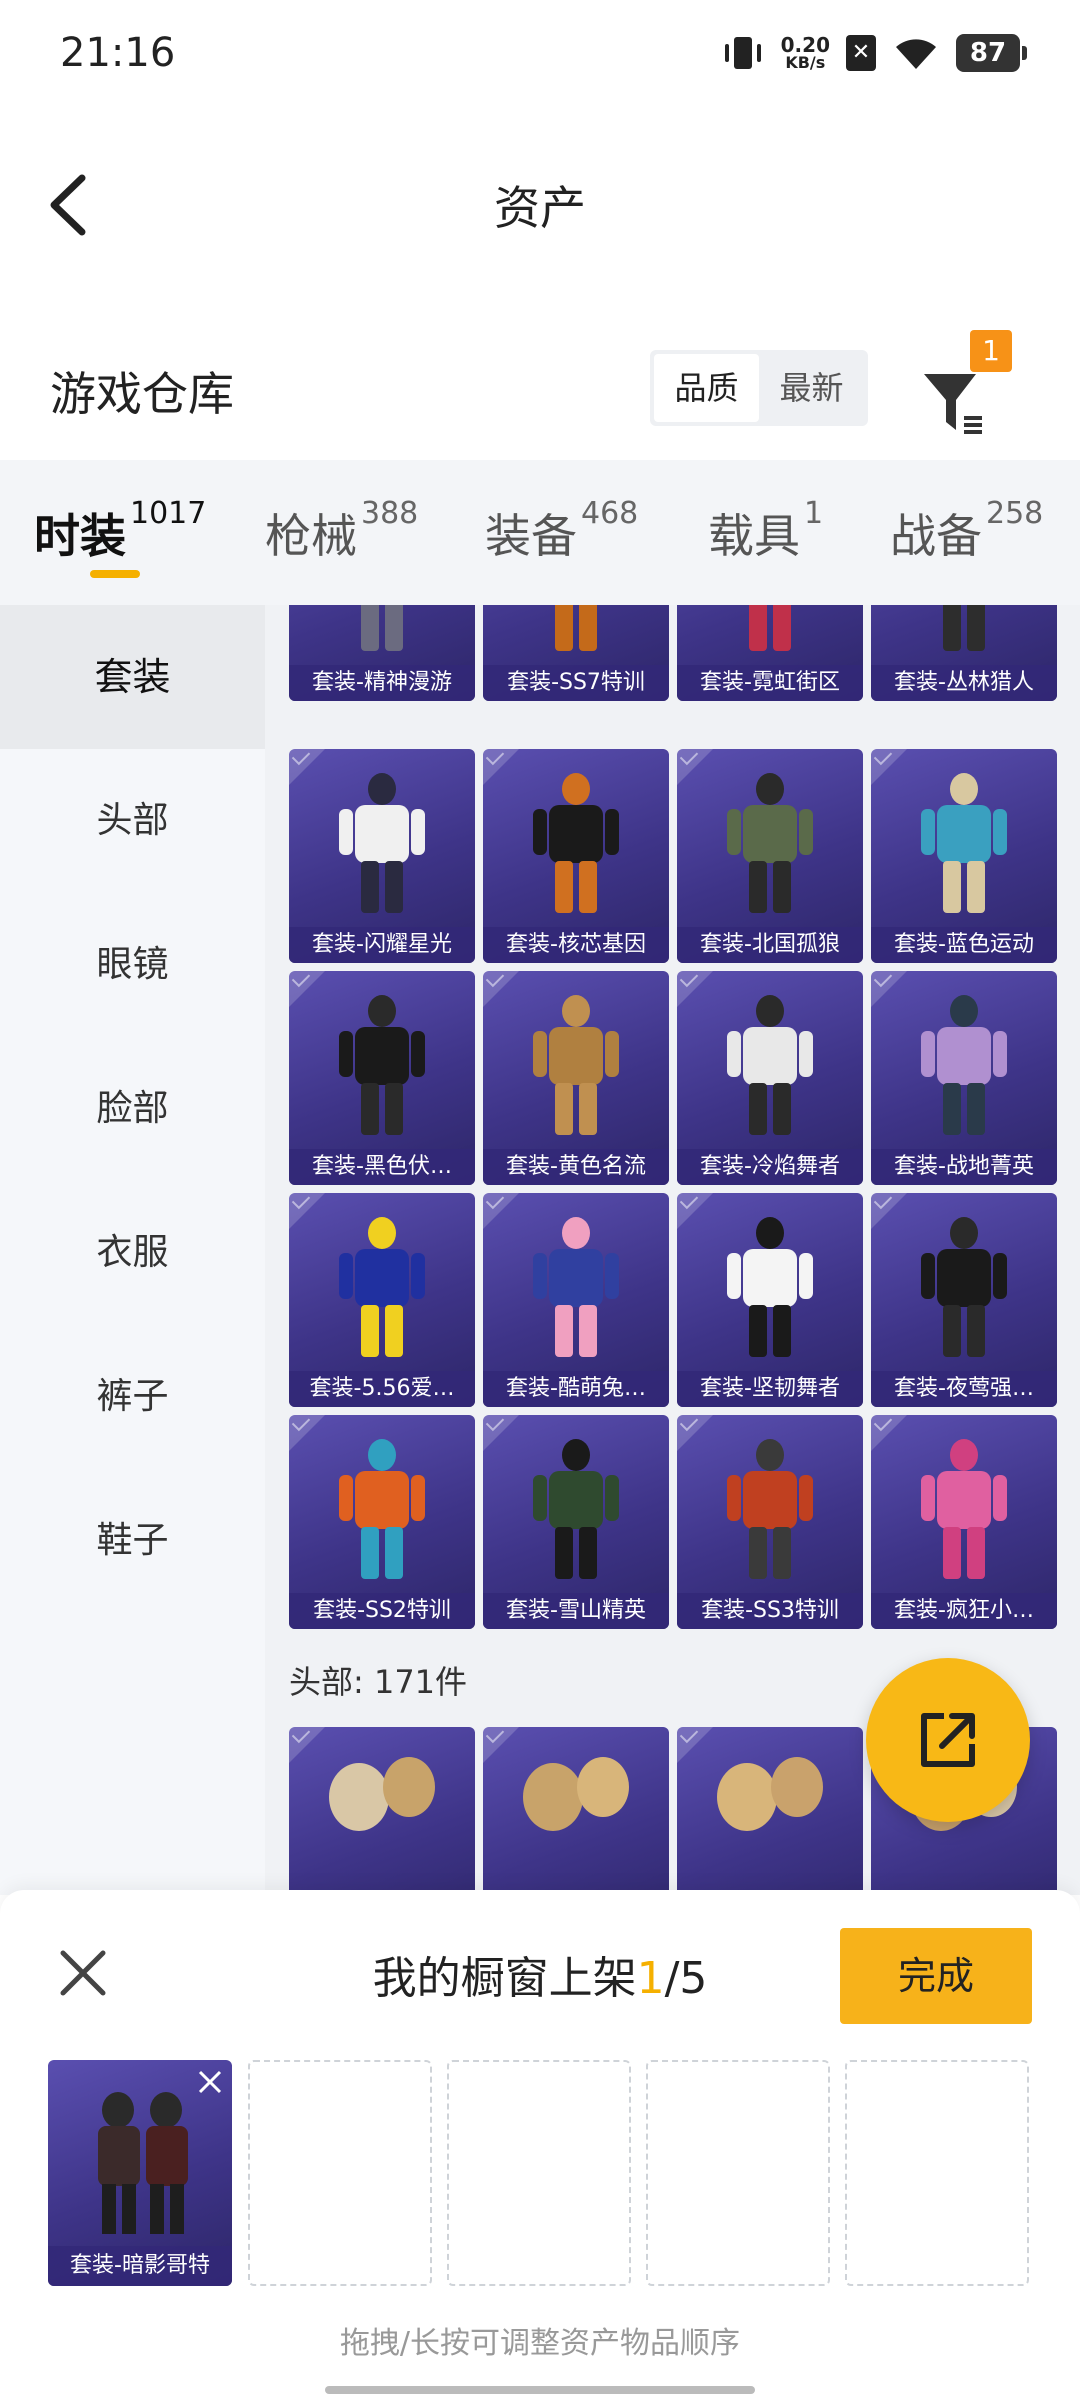  Describe the element at coordinates (936, 1976) in the screenshot. I see `done-button: 完成` at that location.